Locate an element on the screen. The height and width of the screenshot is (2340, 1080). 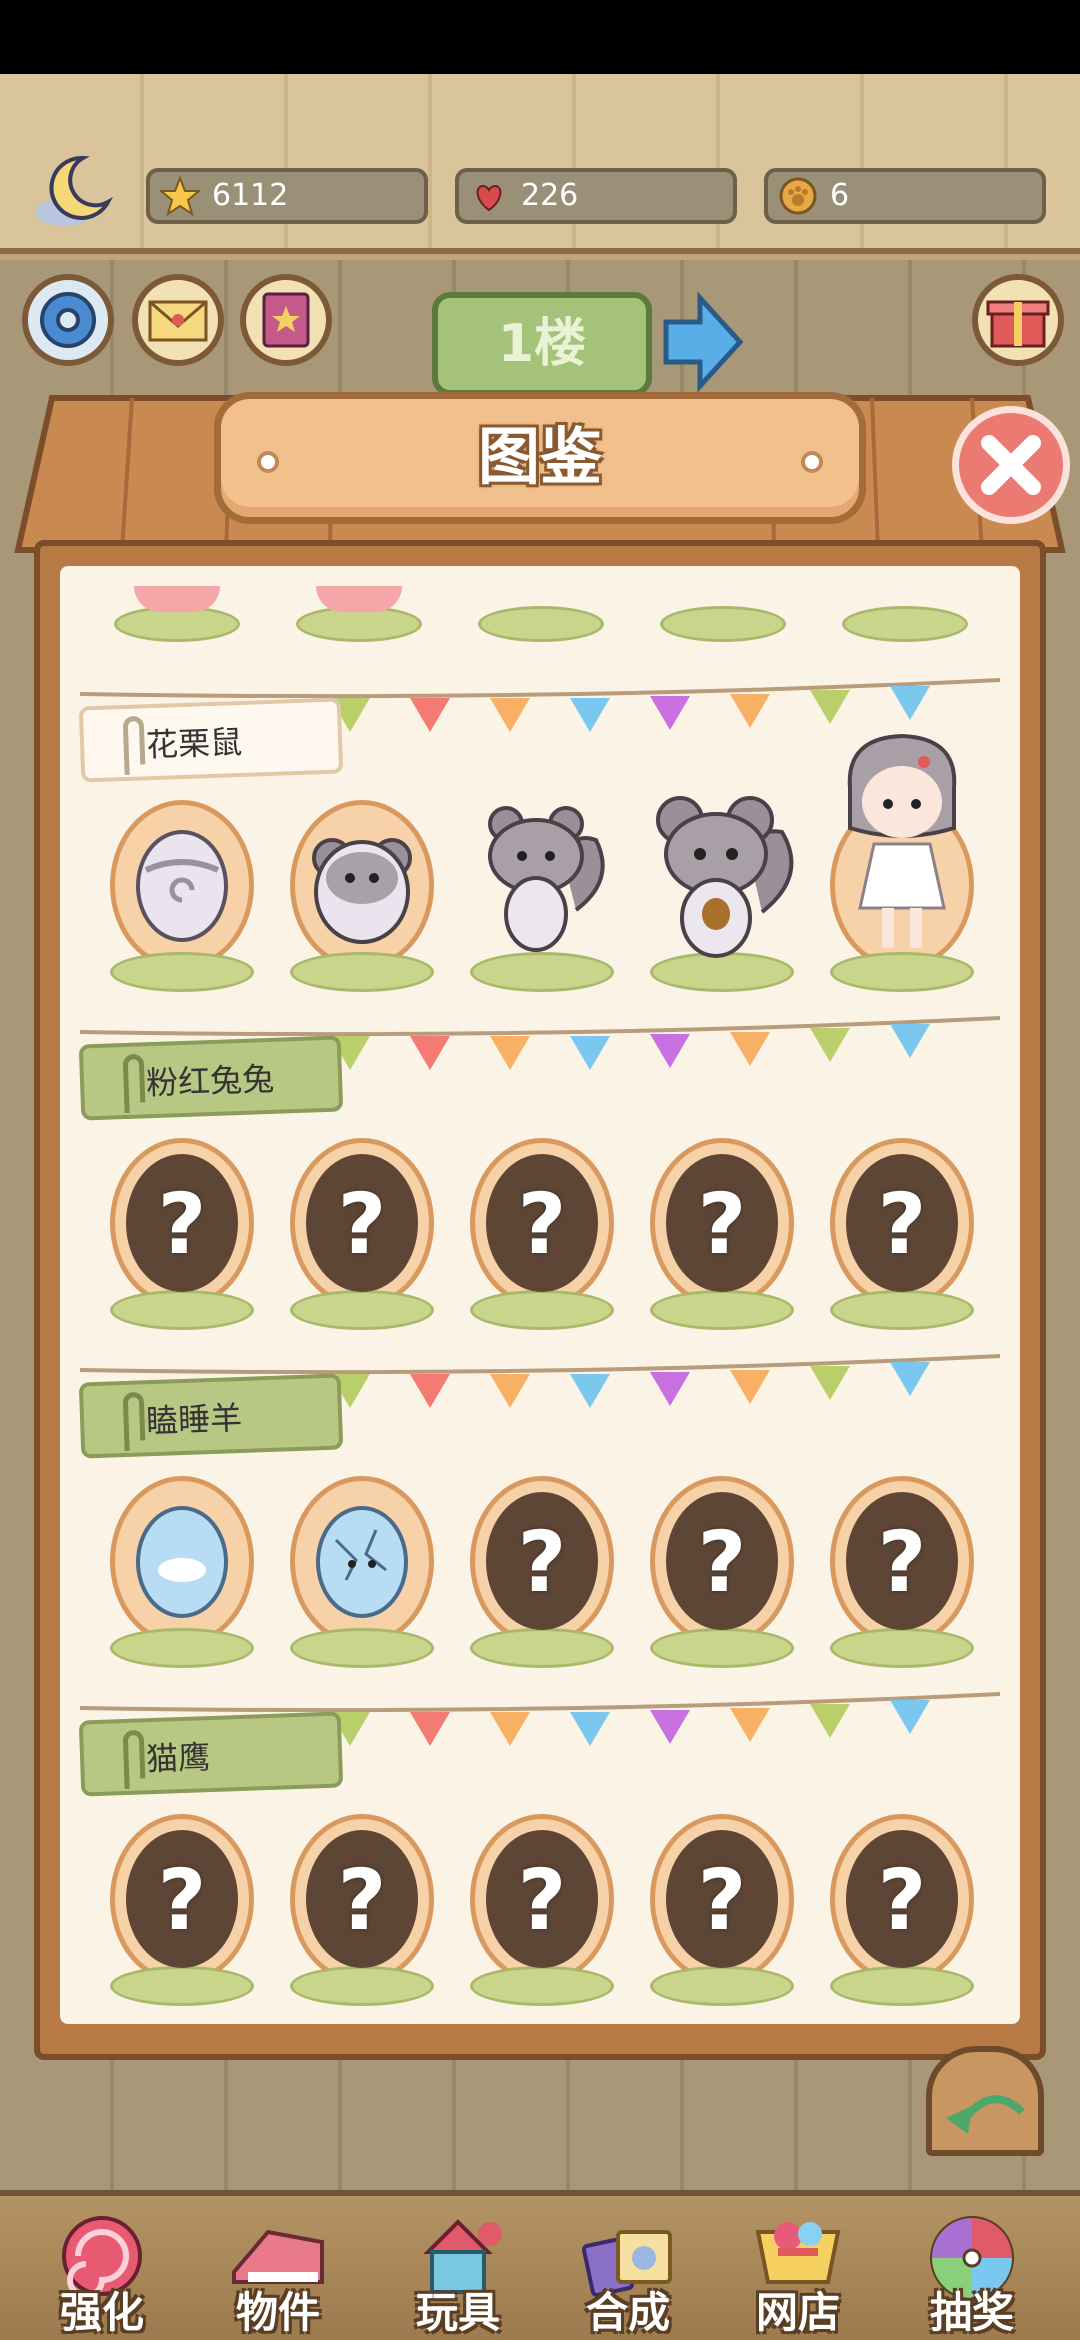
nav-craft: 合成 is located at coordinates (628, 2276).